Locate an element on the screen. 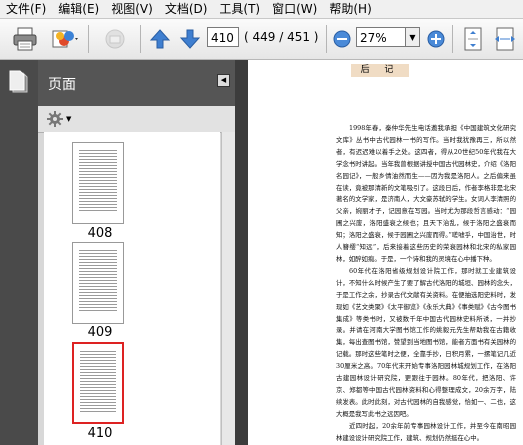 This screenshot has width=523, height=445. fit-page-icon is located at coordinates (473, 39).